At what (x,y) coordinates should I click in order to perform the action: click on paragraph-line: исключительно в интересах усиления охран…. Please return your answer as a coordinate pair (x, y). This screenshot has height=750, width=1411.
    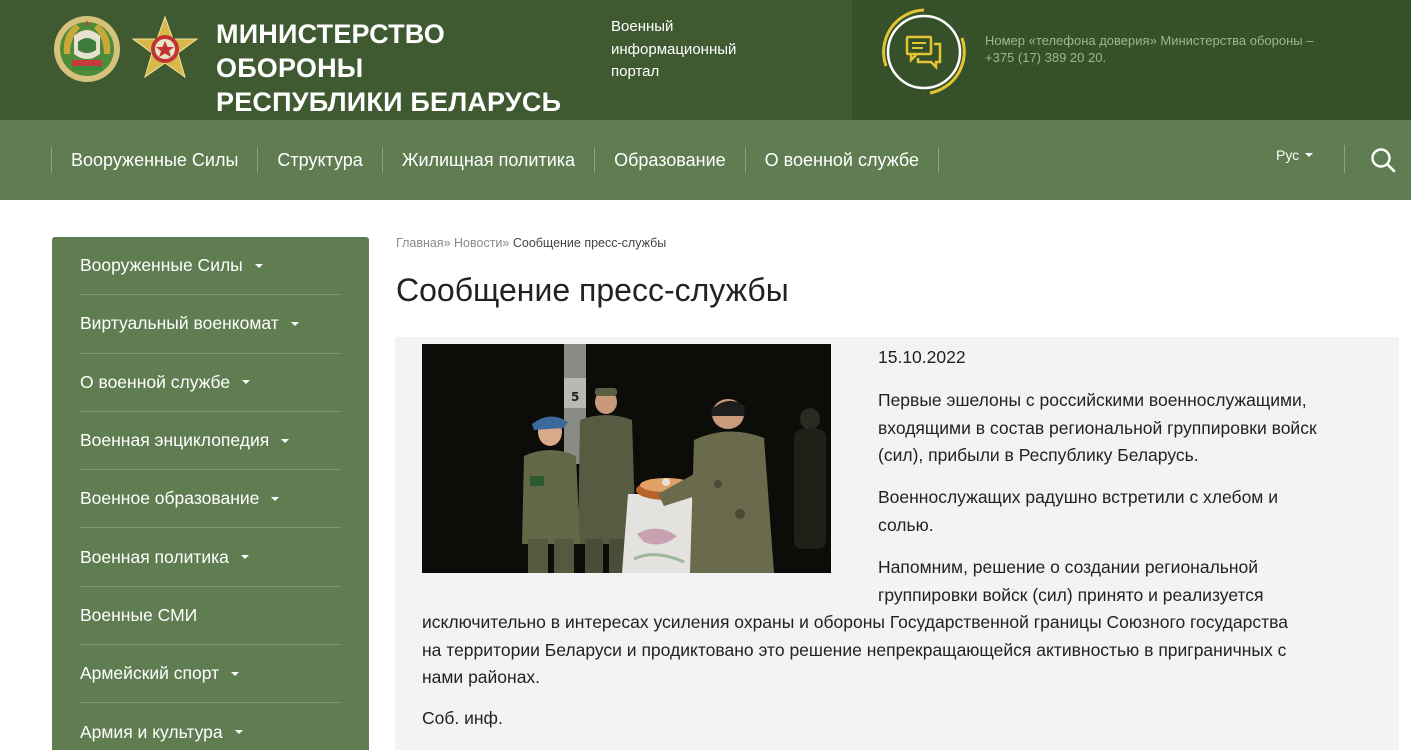
    Looking at the image, I should click on (855, 622).